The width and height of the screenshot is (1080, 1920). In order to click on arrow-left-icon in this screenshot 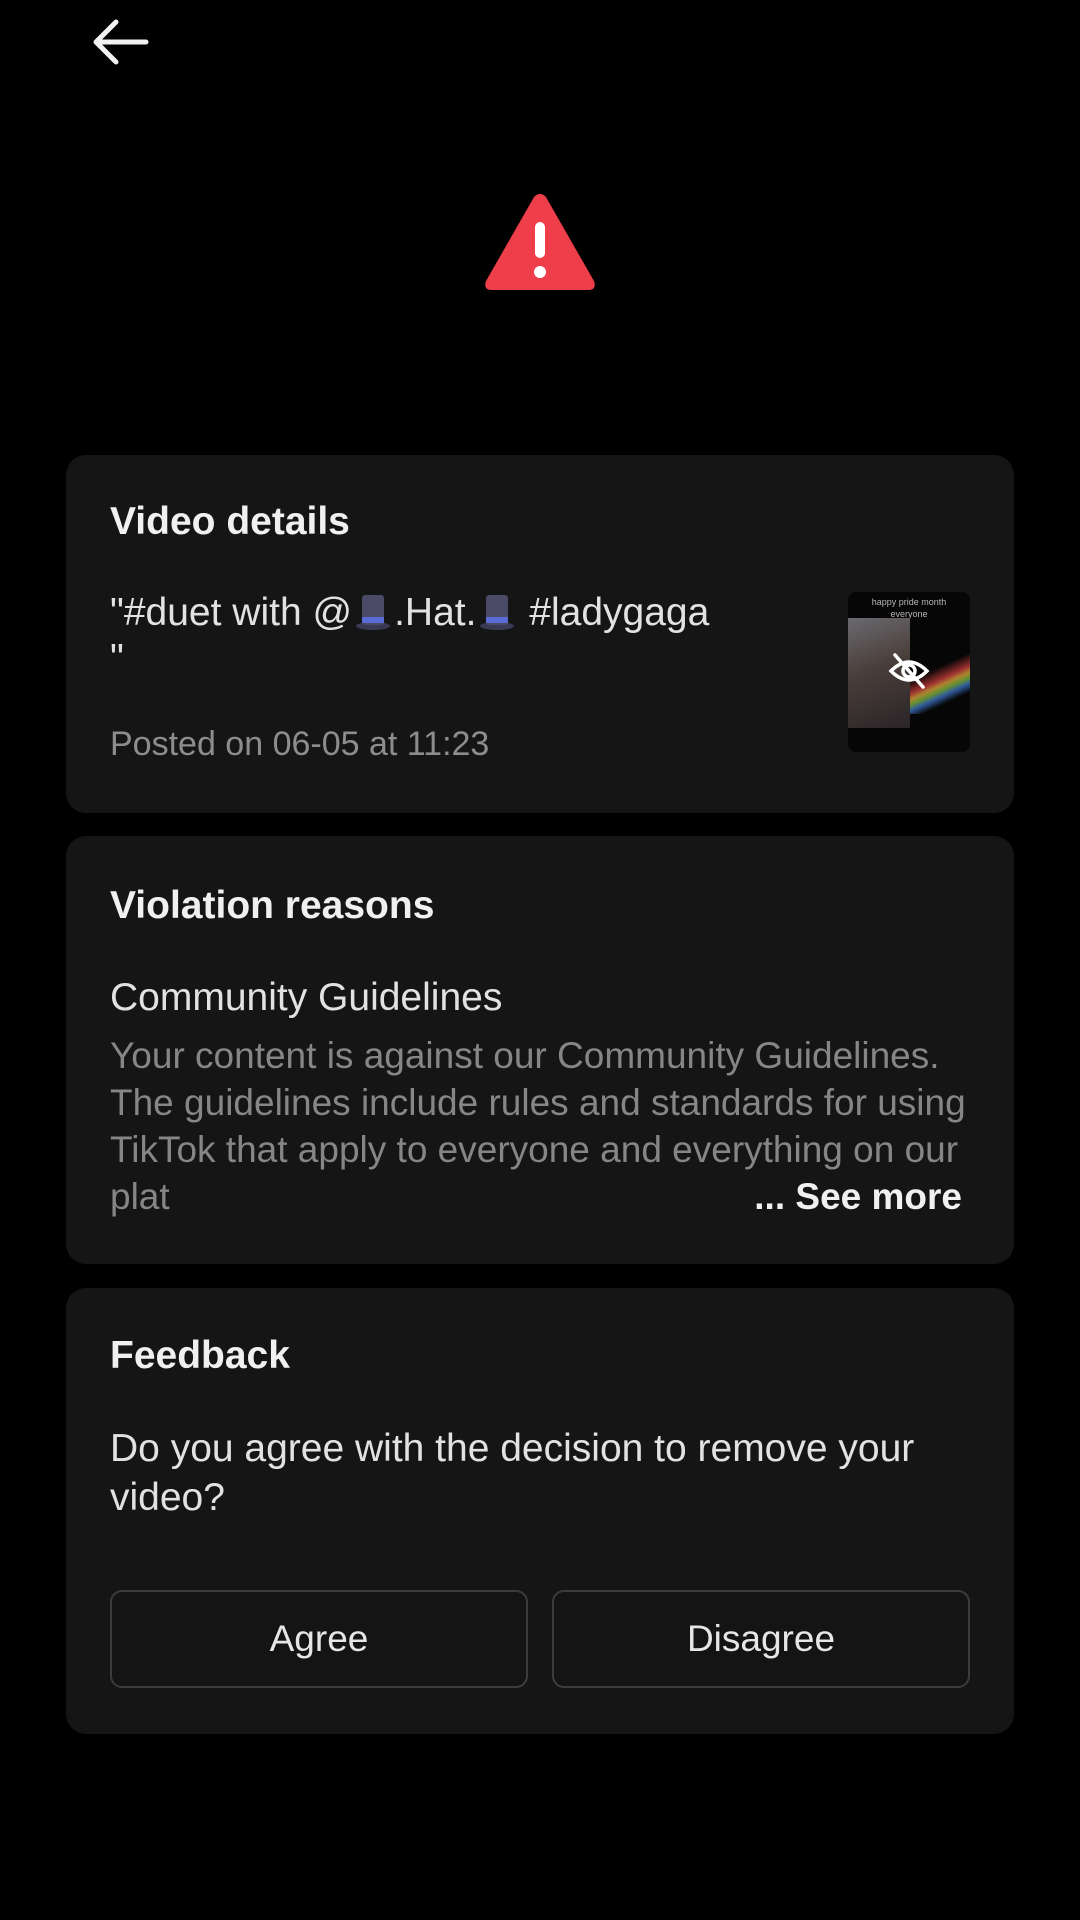, I will do `click(121, 42)`.